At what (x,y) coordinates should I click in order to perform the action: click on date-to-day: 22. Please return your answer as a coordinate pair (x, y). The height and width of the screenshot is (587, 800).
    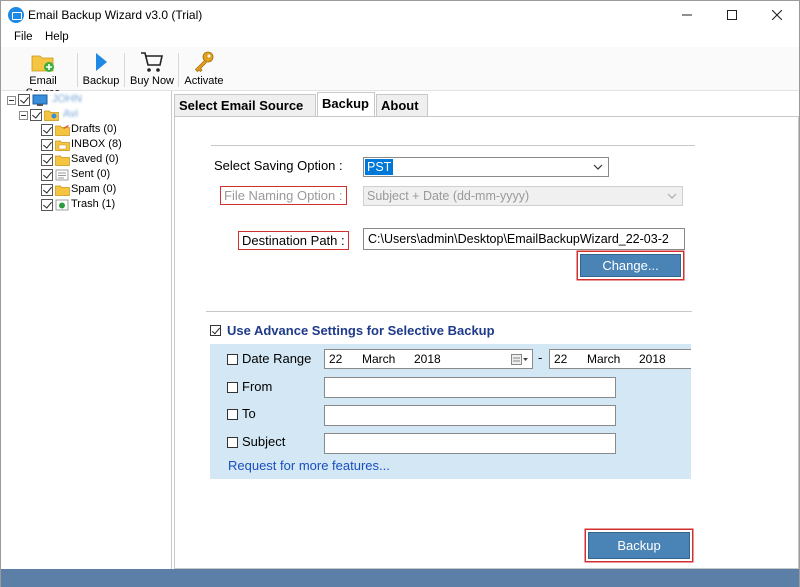
    Looking at the image, I should click on (561, 359).